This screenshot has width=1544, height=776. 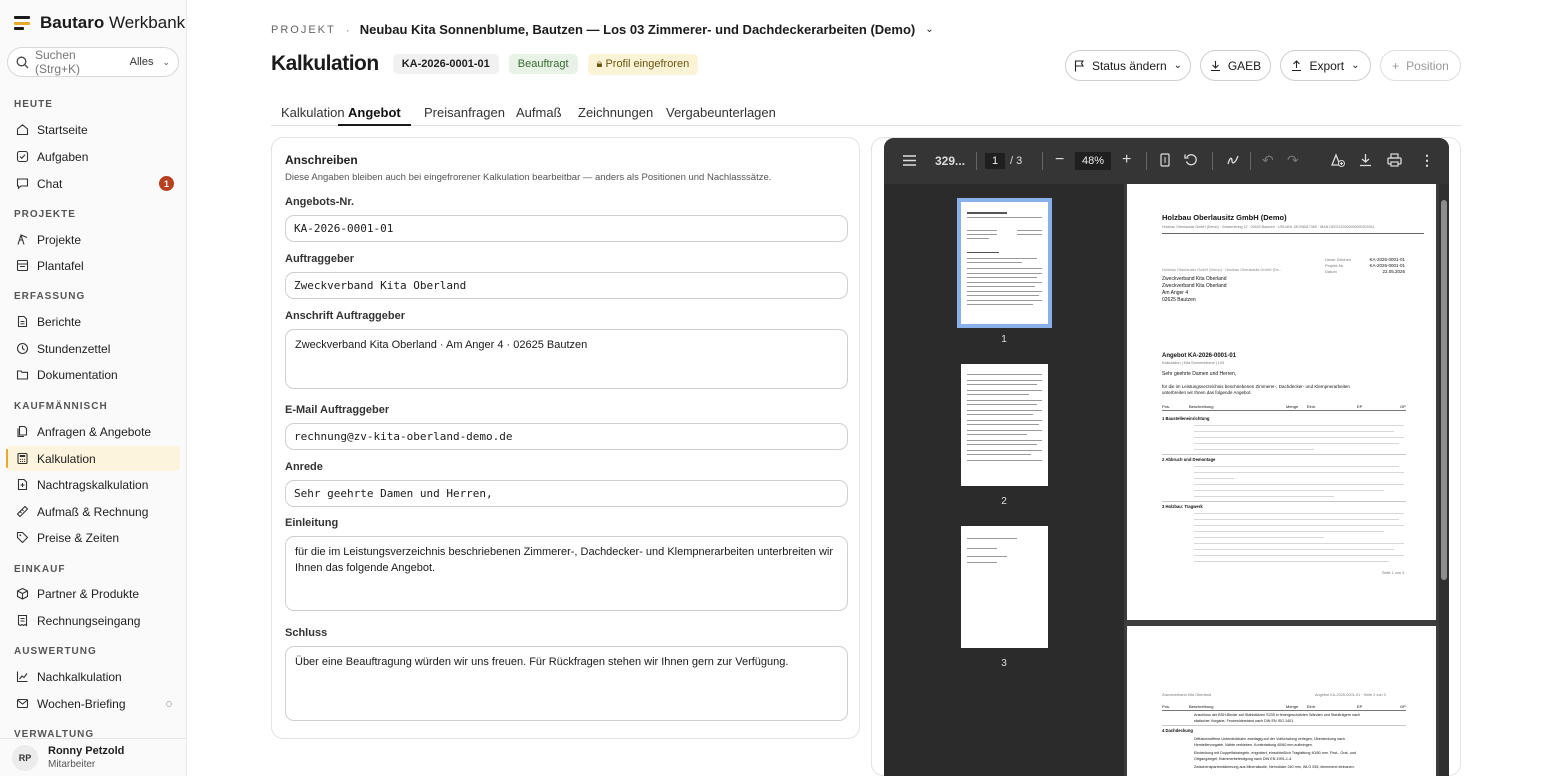 I want to click on status-badge: Beauftragt, so click(x=543, y=64).